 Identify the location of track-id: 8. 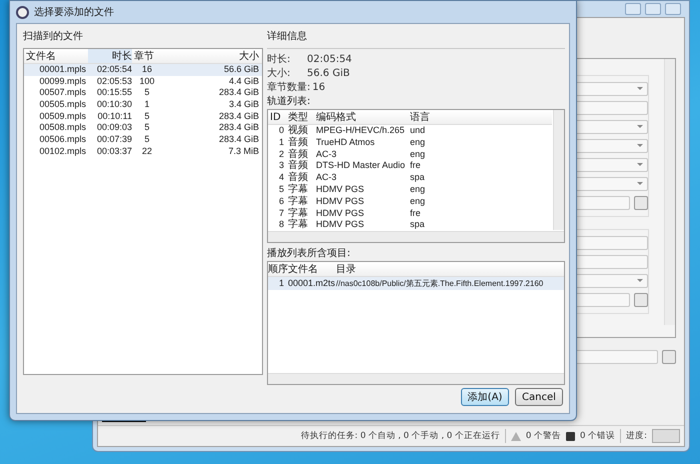
(281, 224).